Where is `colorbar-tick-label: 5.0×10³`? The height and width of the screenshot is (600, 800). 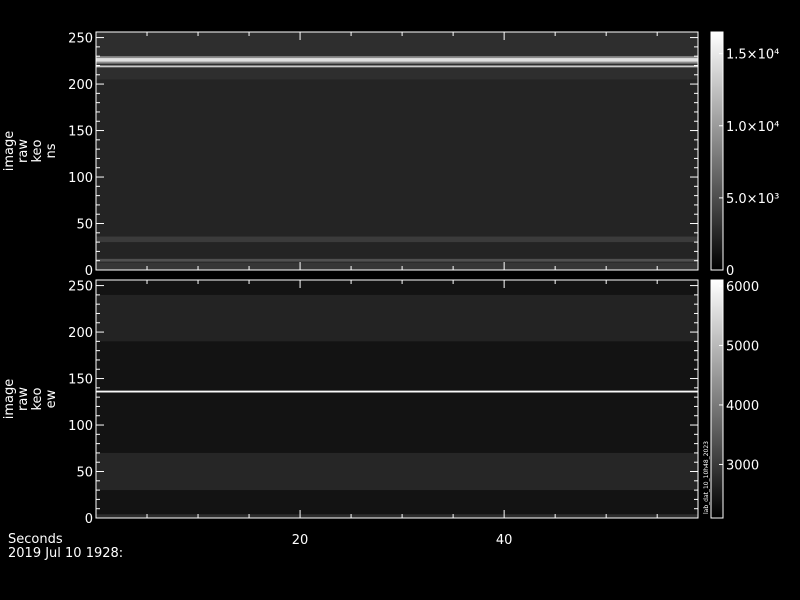 colorbar-tick-label: 5.0×10³ is located at coordinates (752, 199).